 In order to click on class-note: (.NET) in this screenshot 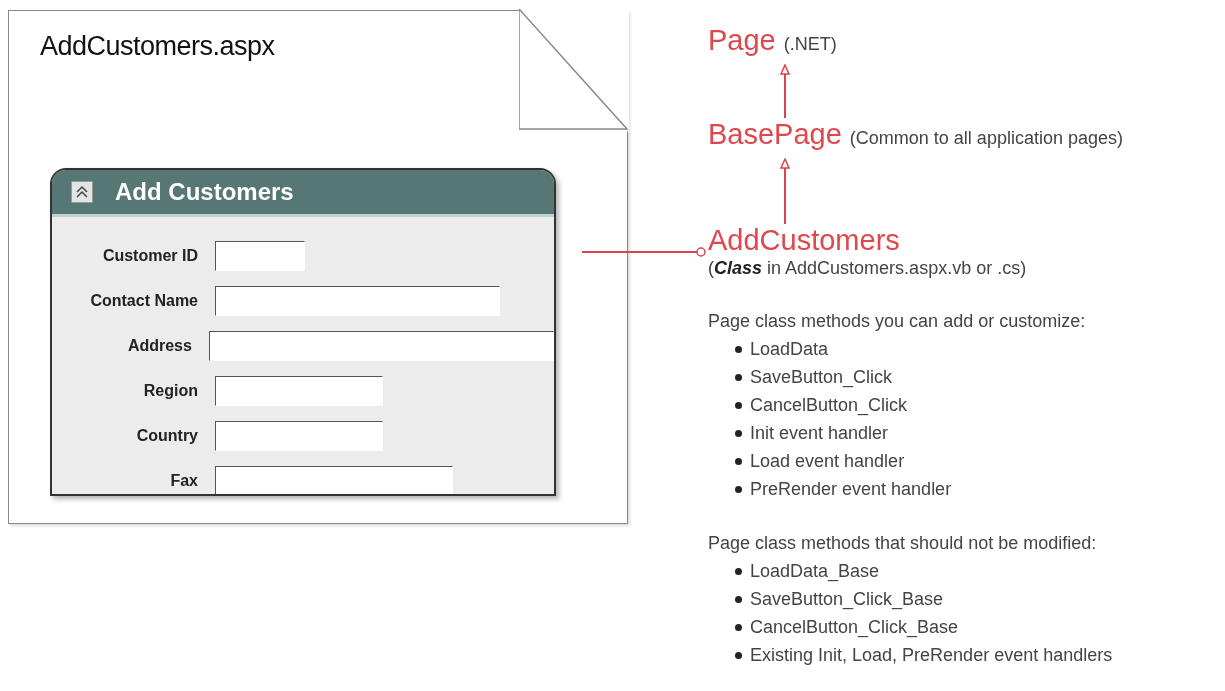, I will do `click(810, 44)`.